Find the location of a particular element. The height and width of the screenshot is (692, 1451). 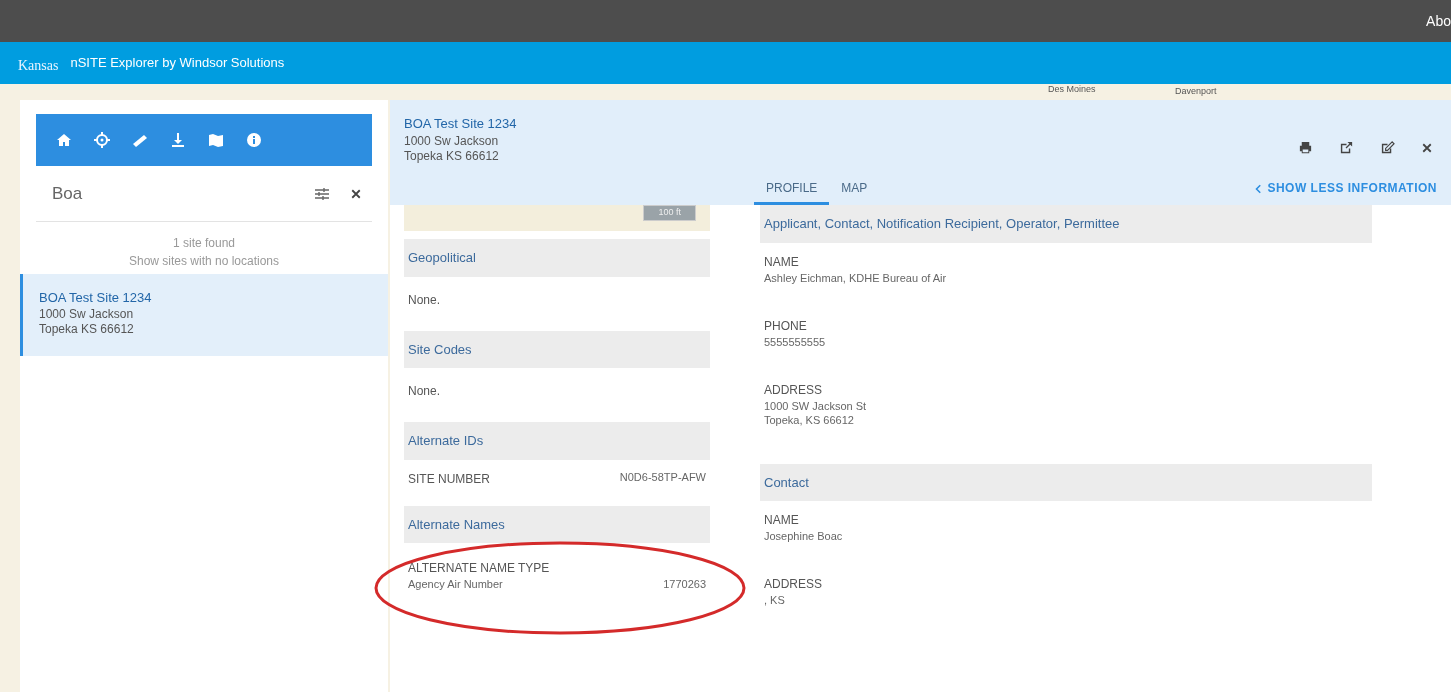

info-icon is located at coordinates (254, 140).